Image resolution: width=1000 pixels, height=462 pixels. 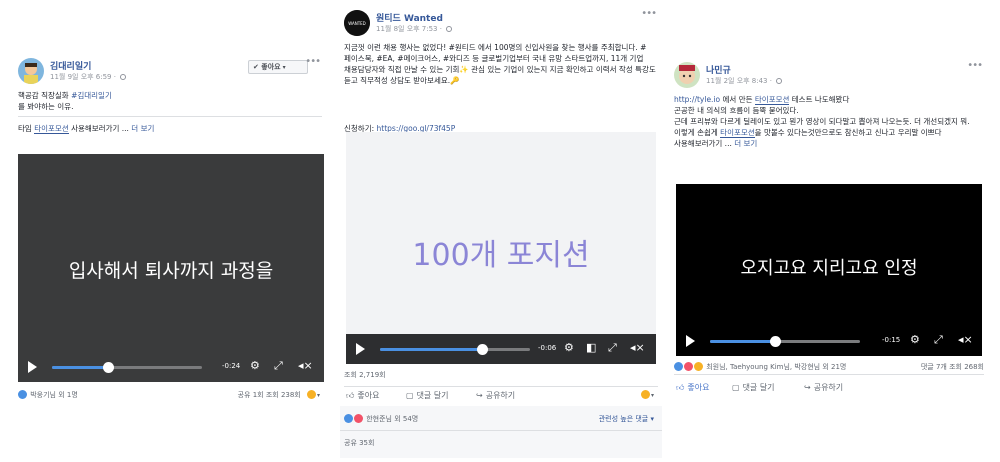 I want to click on video-controls: -0:06 ⚙ ◧ ⤢ ◂×, so click(x=501, y=349).